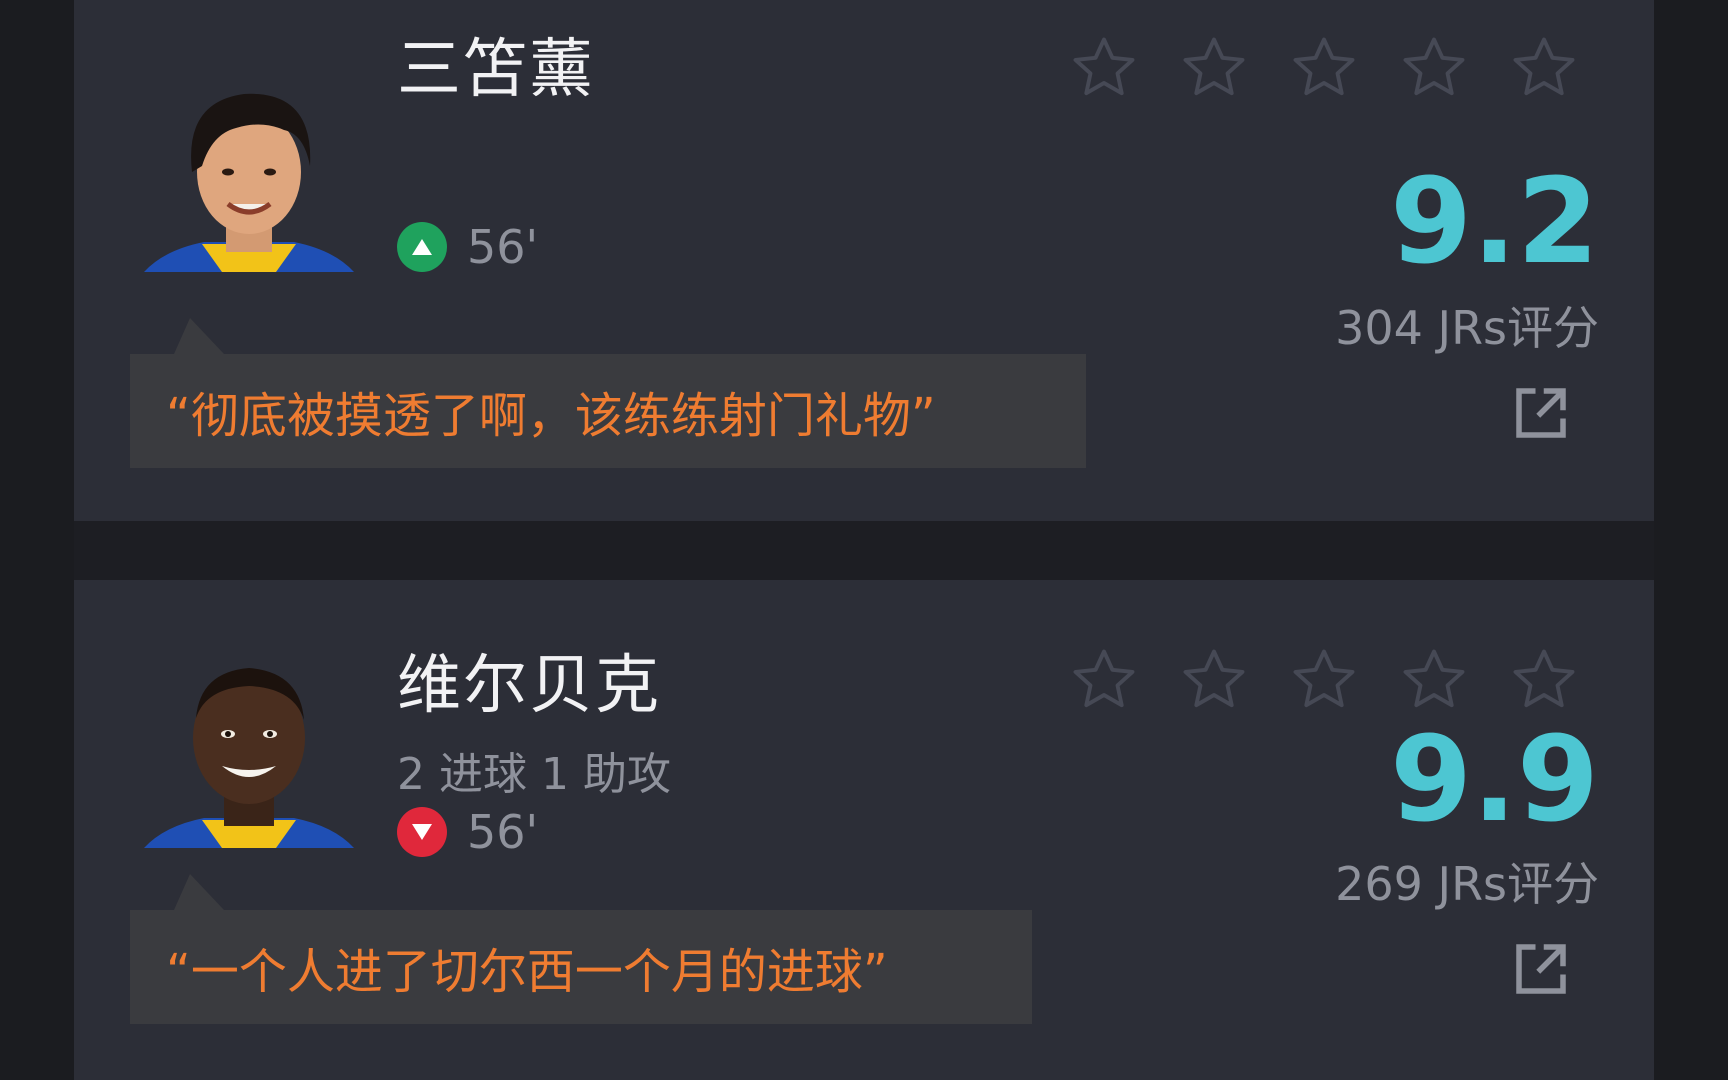 The height and width of the screenshot is (1080, 1728). What do you see at coordinates (422, 247) in the screenshot?
I see `triangle-up-icon` at bounding box center [422, 247].